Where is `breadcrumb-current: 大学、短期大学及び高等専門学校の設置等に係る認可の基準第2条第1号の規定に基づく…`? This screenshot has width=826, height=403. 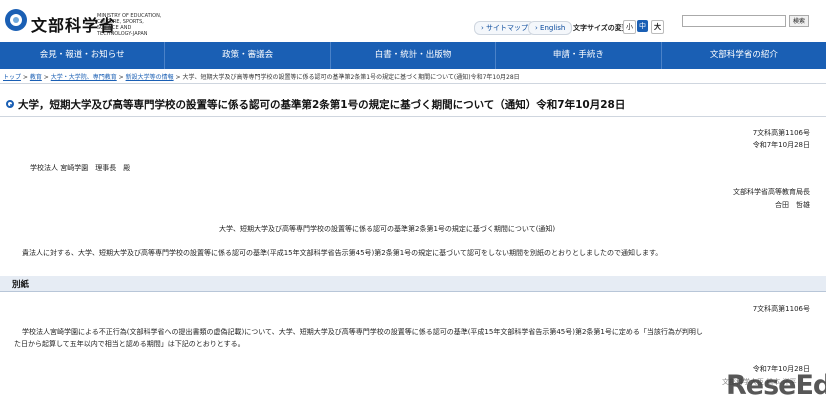
breadcrumb-current: 大学、短期大学及び高等専門学校の設置等に係る認可の基準第2条第1号の規定に基づく… is located at coordinates (351, 77).